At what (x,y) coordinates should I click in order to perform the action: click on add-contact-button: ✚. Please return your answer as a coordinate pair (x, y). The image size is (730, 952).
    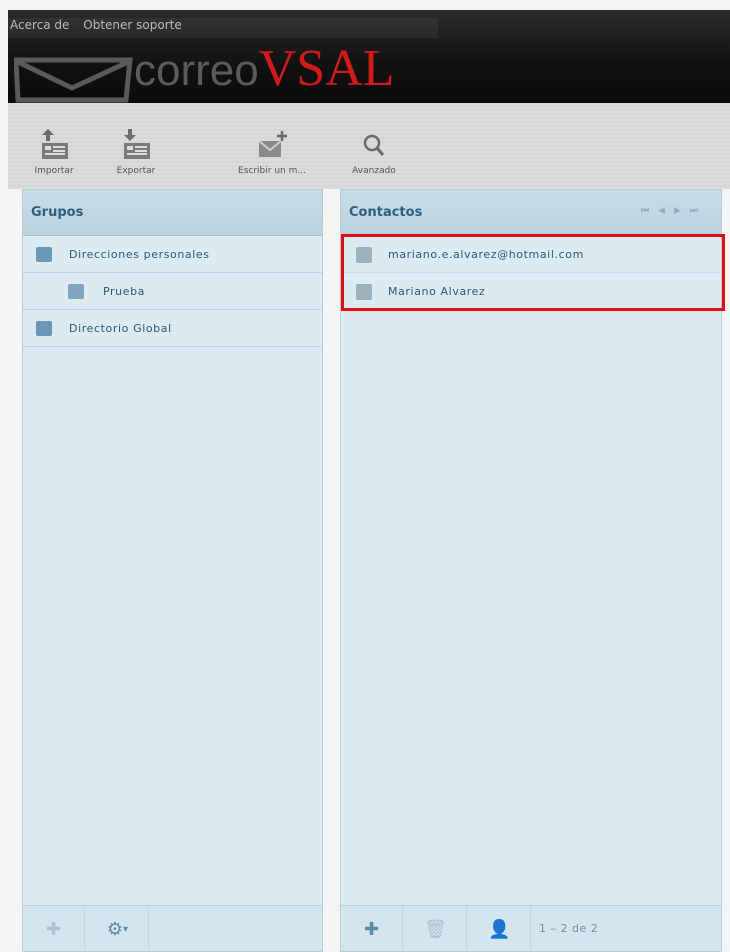
    Looking at the image, I should click on (372, 929).